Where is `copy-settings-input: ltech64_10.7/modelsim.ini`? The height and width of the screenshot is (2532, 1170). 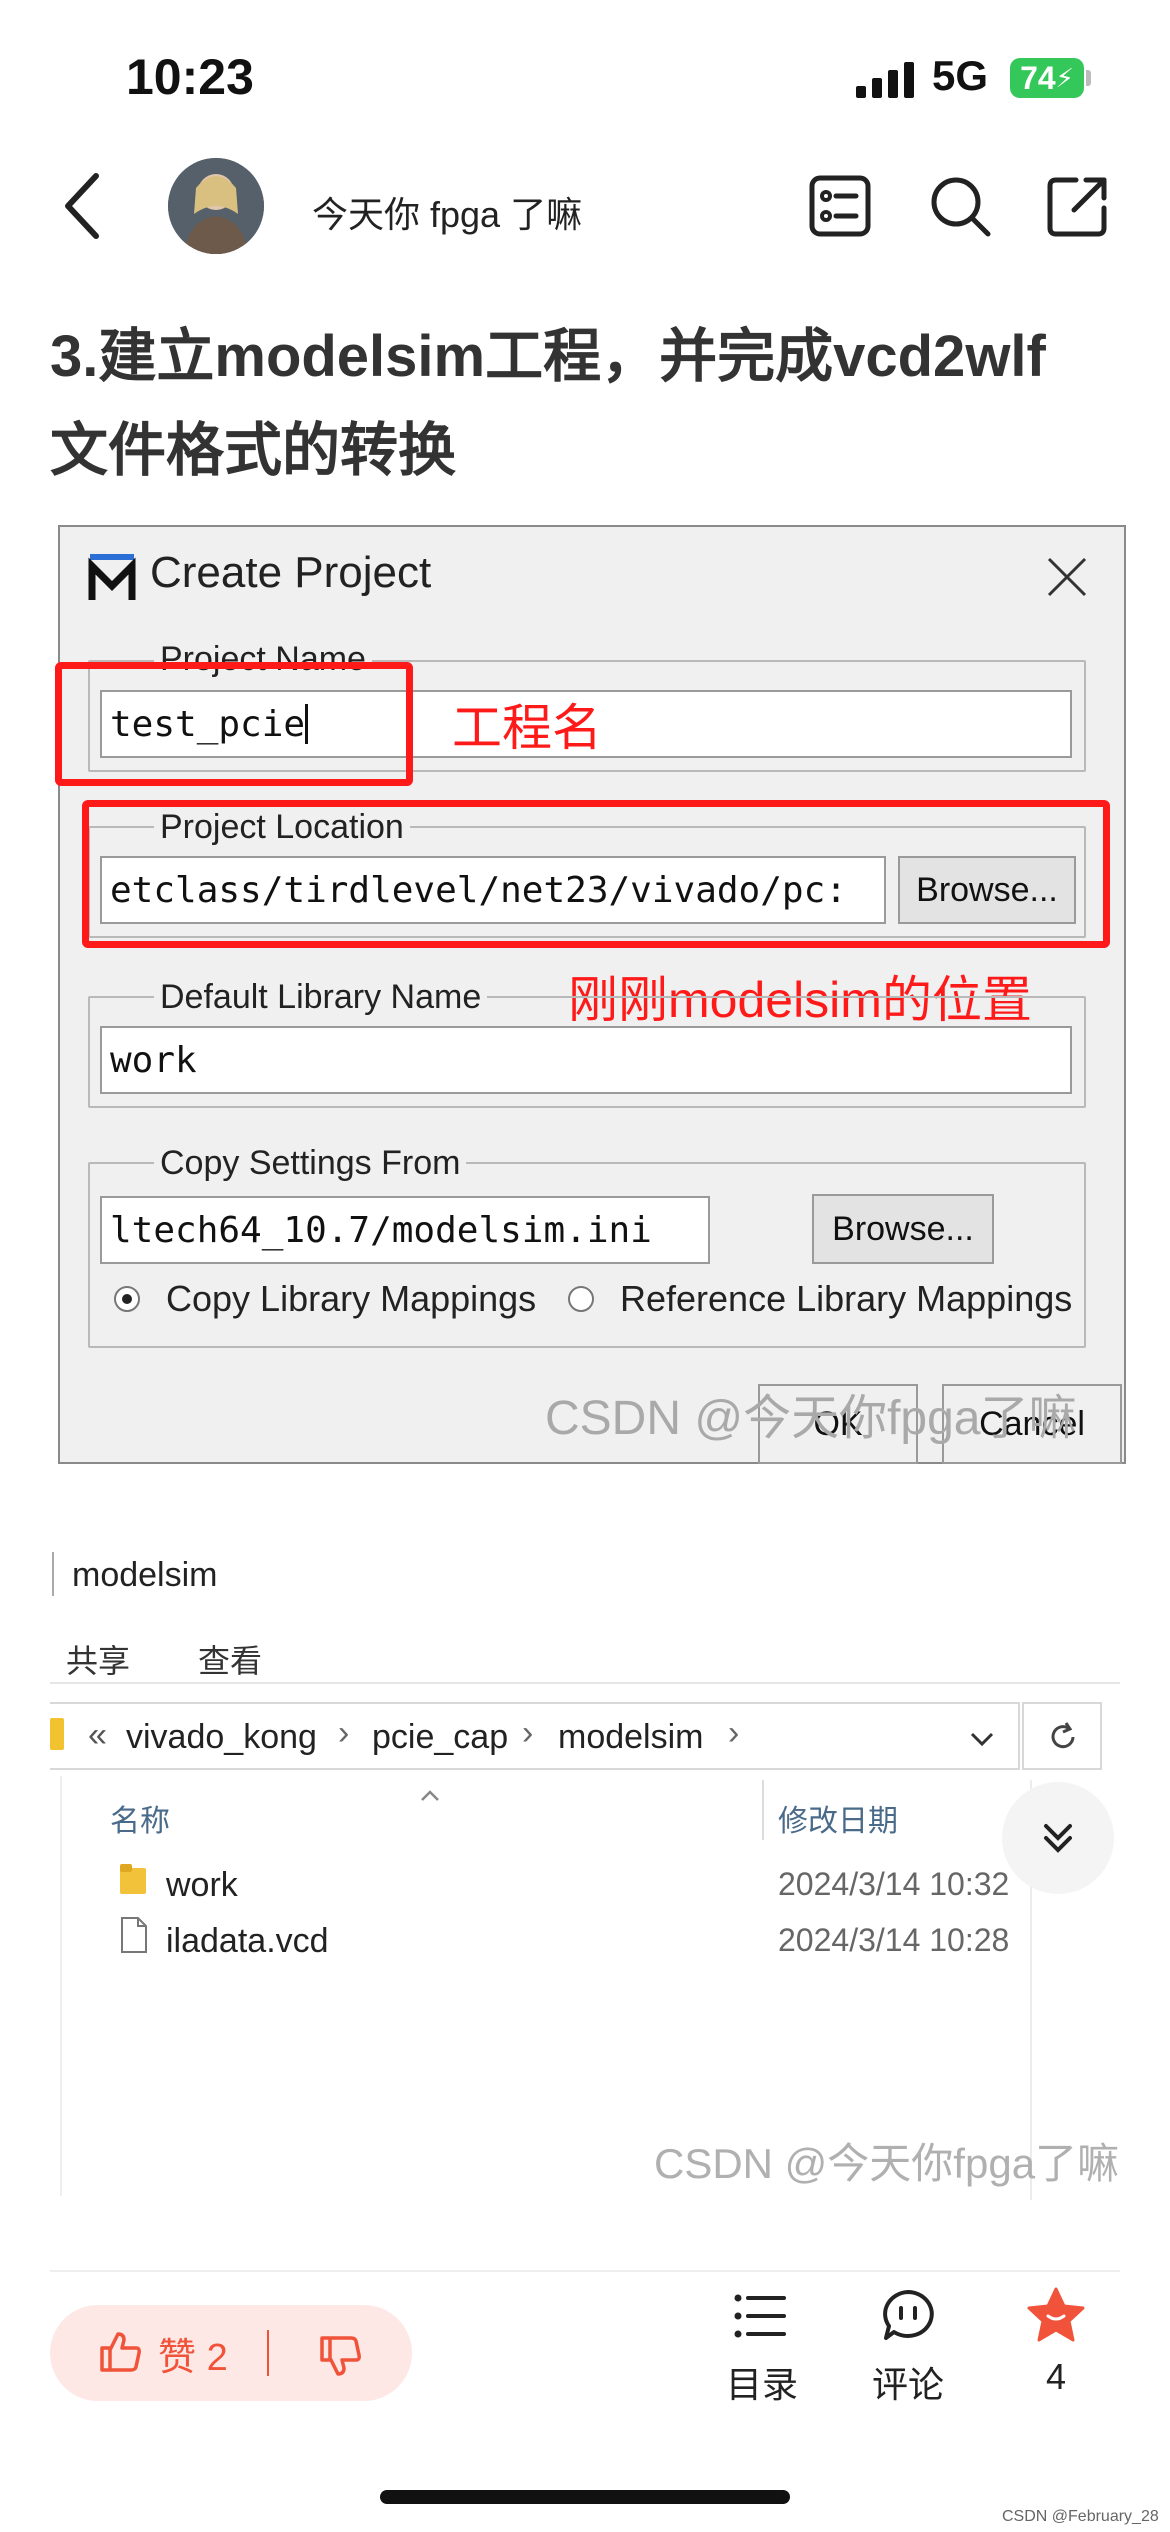
copy-settings-input: ltech64_10.7/modelsim.ini is located at coordinates (405, 1230).